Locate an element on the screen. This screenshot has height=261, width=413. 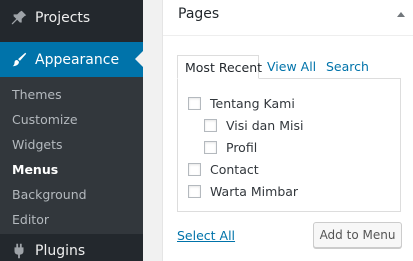
menu-appearance: Appearance is located at coordinates (71, 59).